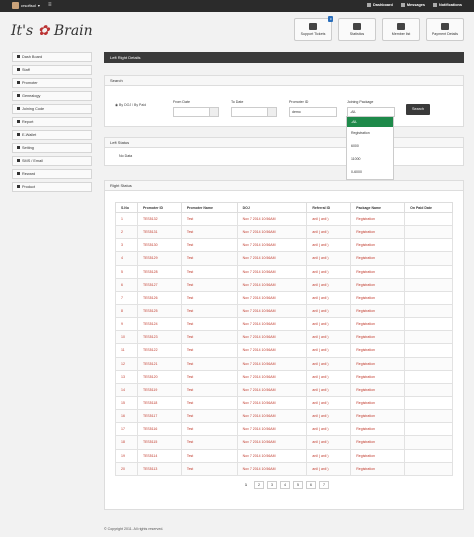 The height and width of the screenshot is (537, 474). I want to click on from-date-input, so click(196, 112).